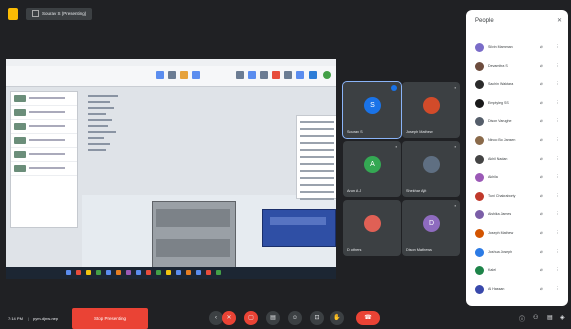 The height and width of the screenshot is (329, 571). I want to click on tile-name: Dison Mathews, so click(419, 250).